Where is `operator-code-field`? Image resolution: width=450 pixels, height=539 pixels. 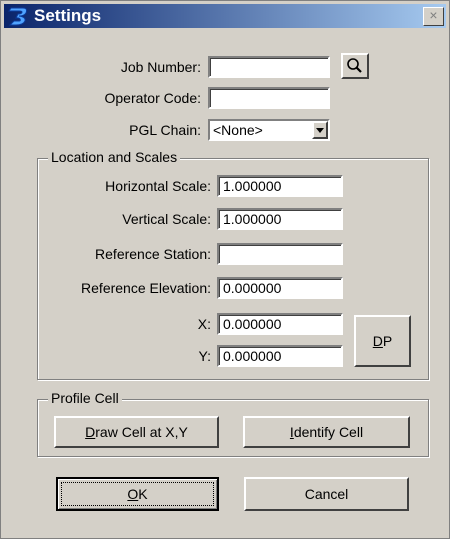
operator-code-field is located at coordinates (269, 98).